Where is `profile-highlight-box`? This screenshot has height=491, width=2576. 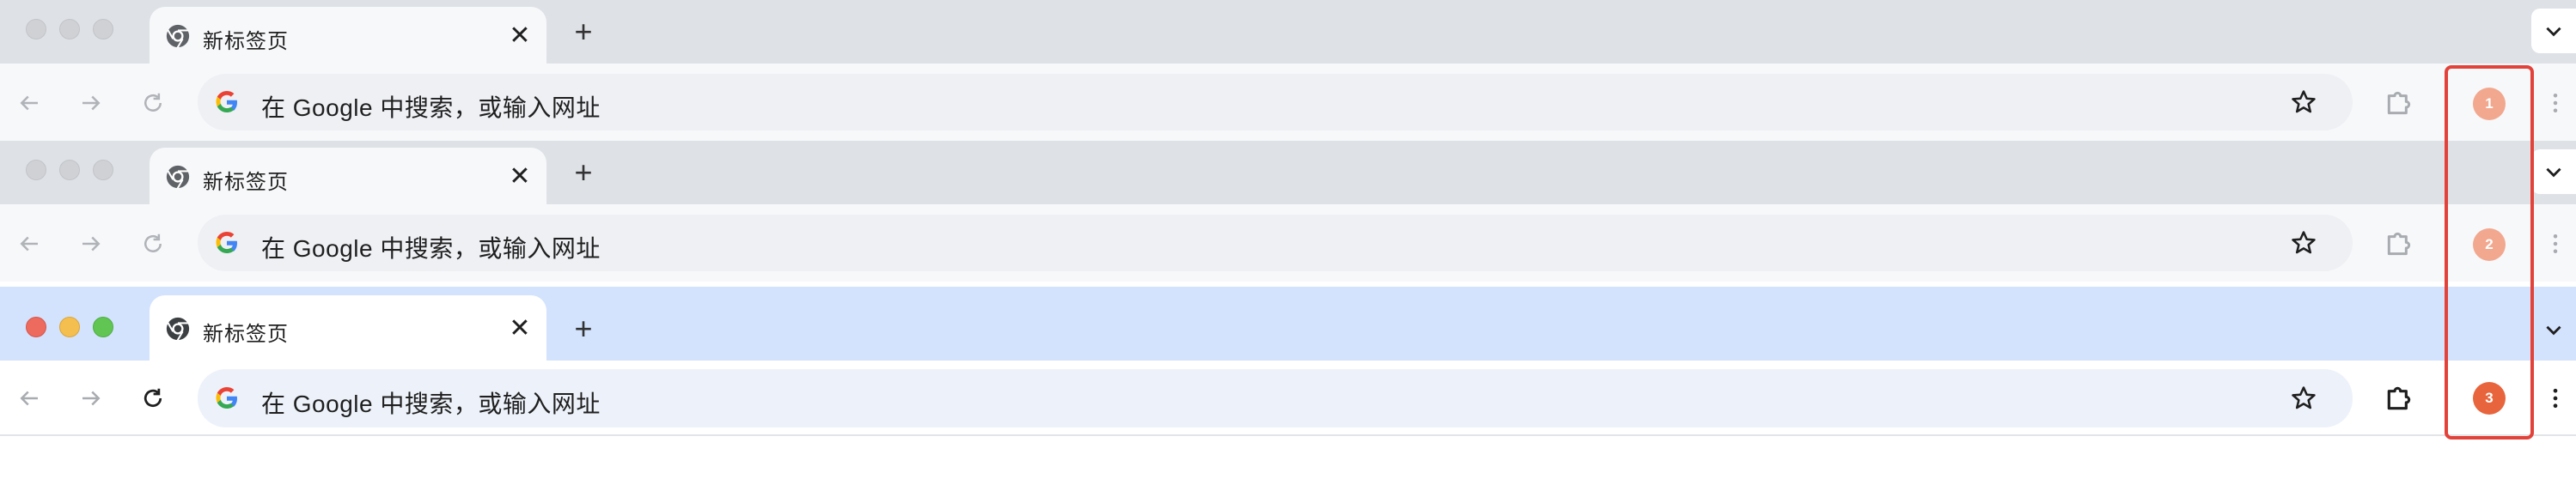
profile-highlight-box is located at coordinates (2489, 252).